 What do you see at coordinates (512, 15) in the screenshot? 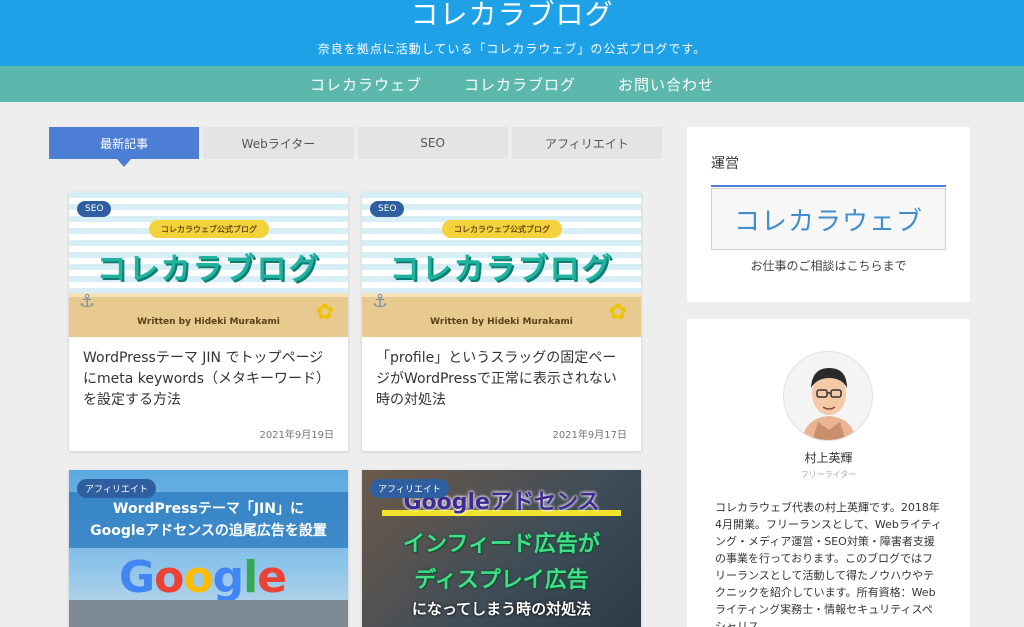
I see `site-title: コレカラブログ` at bounding box center [512, 15].